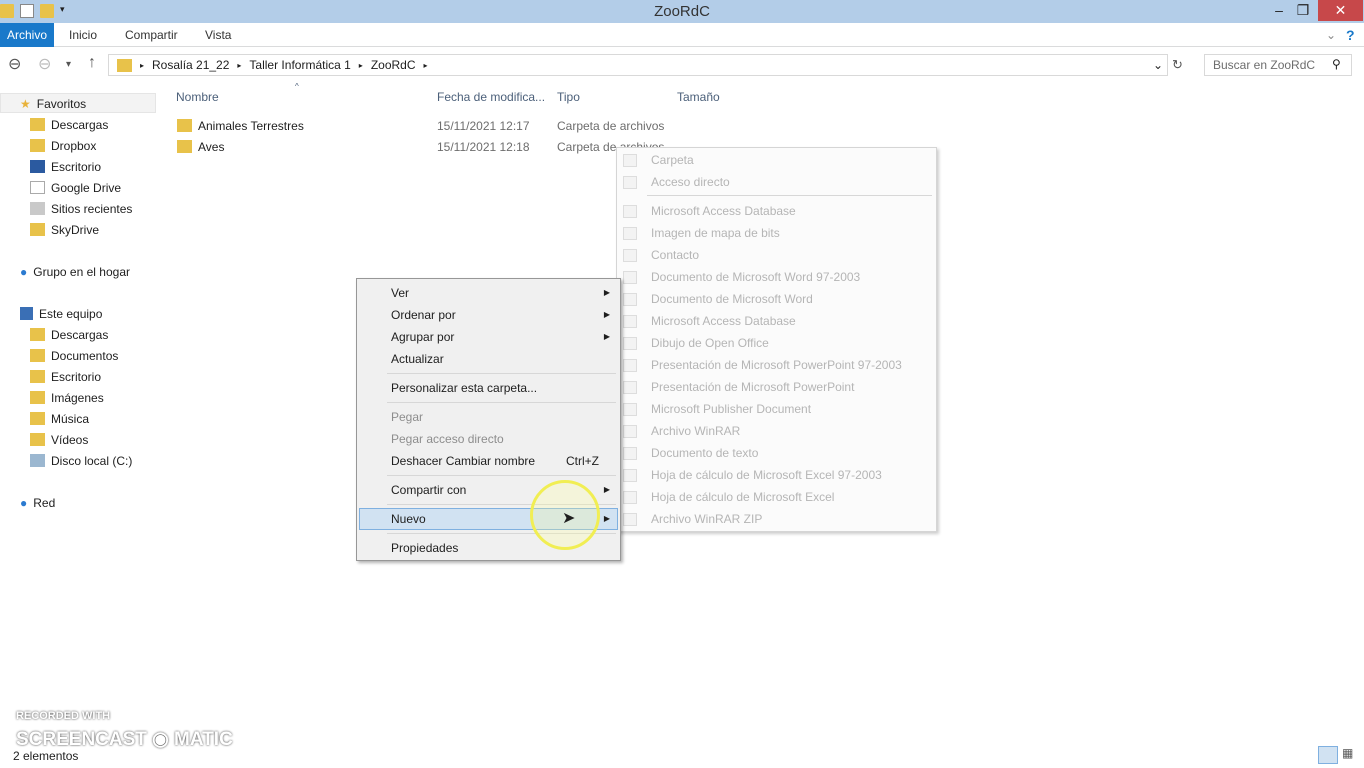 Image resolution: width=1364 pixels, height=768 pixels. I want to click on menu-item-compartir-con: Compartir con, so click(428, 490).